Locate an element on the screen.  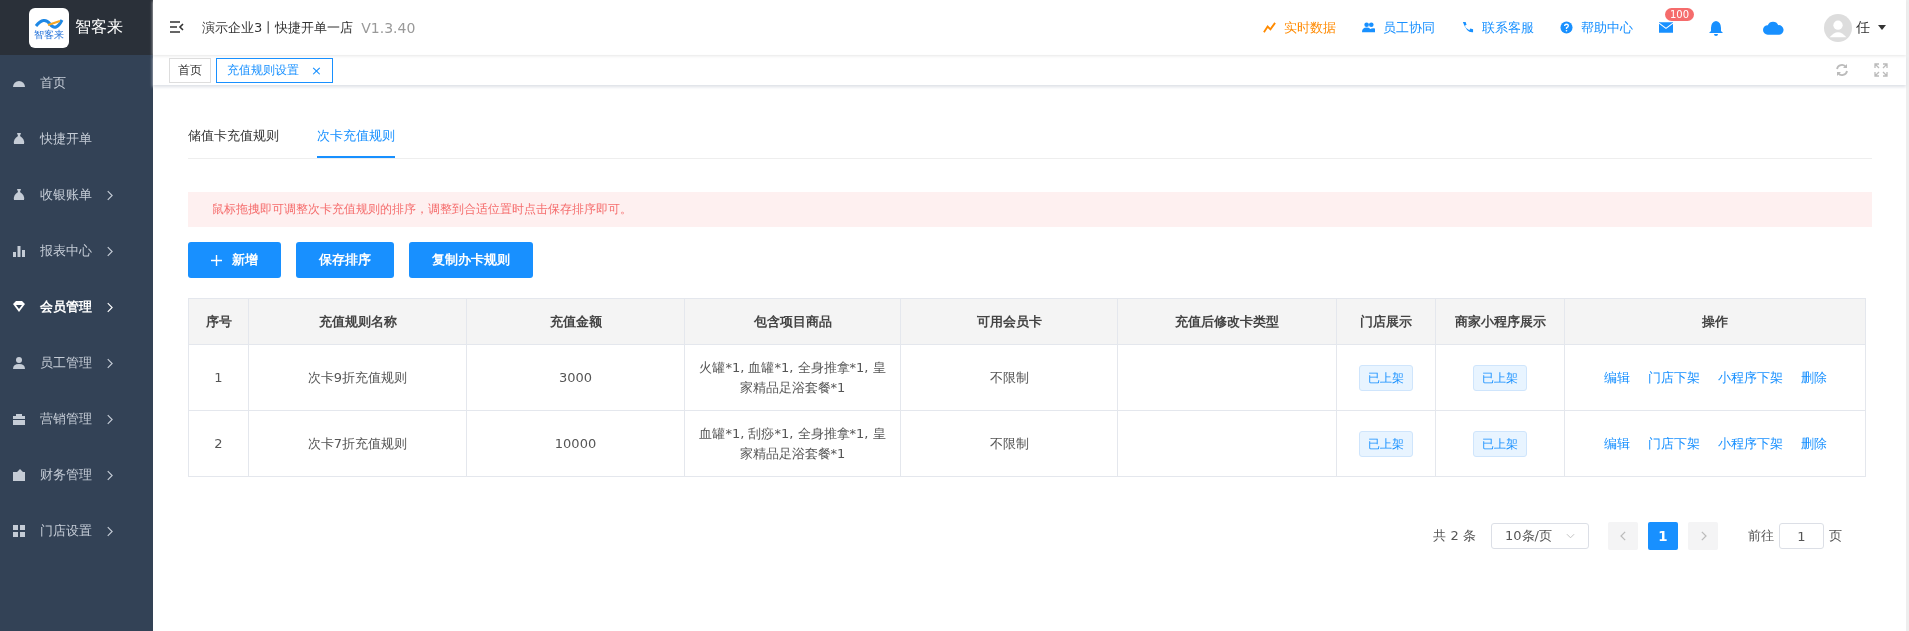
trend-line-icon is located at coordinates (1269, 27).